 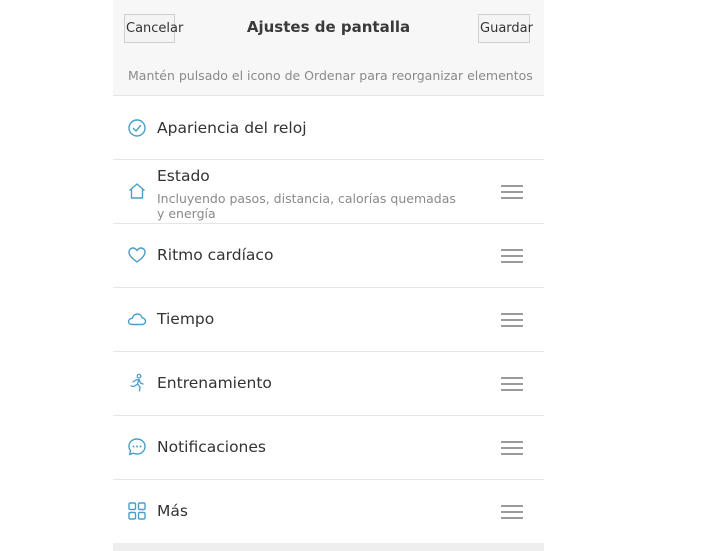 What do you see at coordinates (328, 320) in the screenshot?
I see `list-item-weather: Tiempo` at bounding box center [328, 320].